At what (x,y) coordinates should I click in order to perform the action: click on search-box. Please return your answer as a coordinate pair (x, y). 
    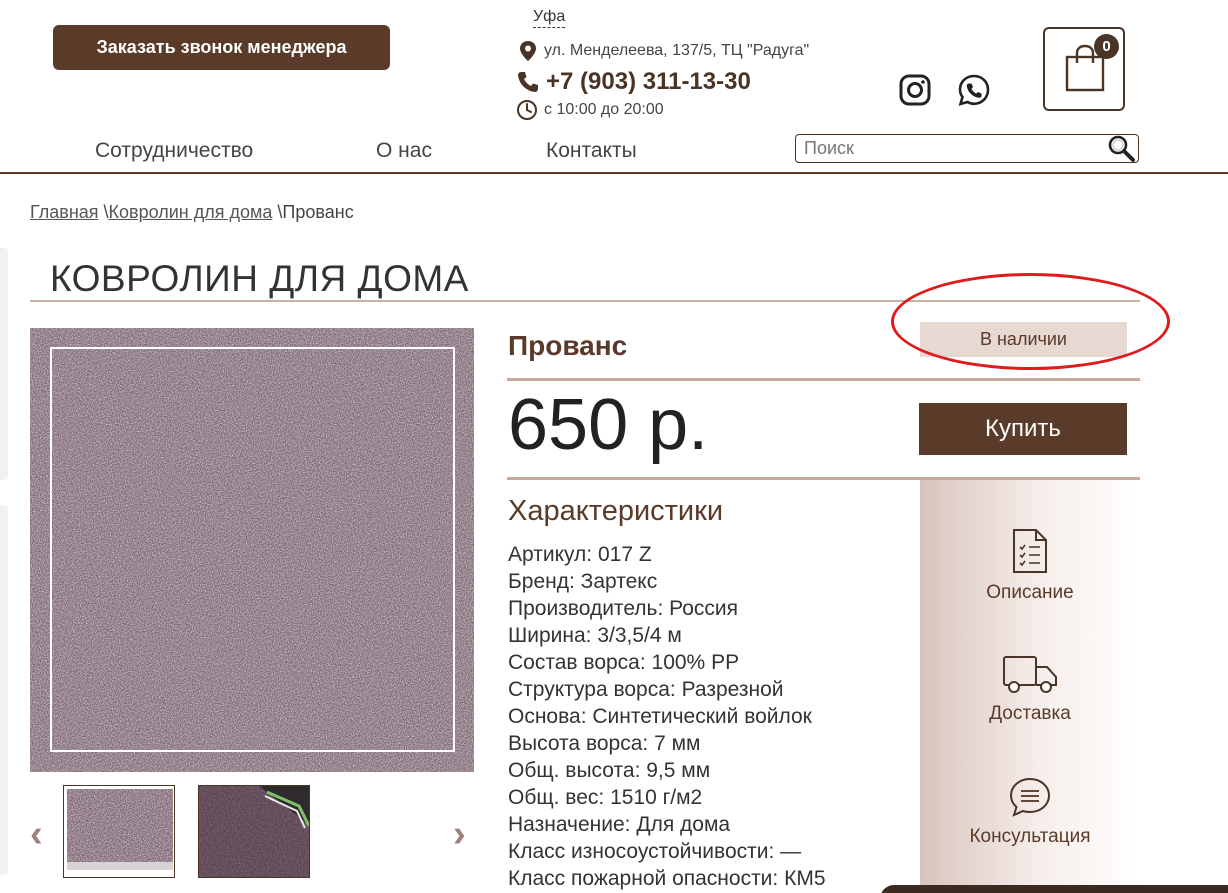
    Looking at the image, I should click on (967, 148).